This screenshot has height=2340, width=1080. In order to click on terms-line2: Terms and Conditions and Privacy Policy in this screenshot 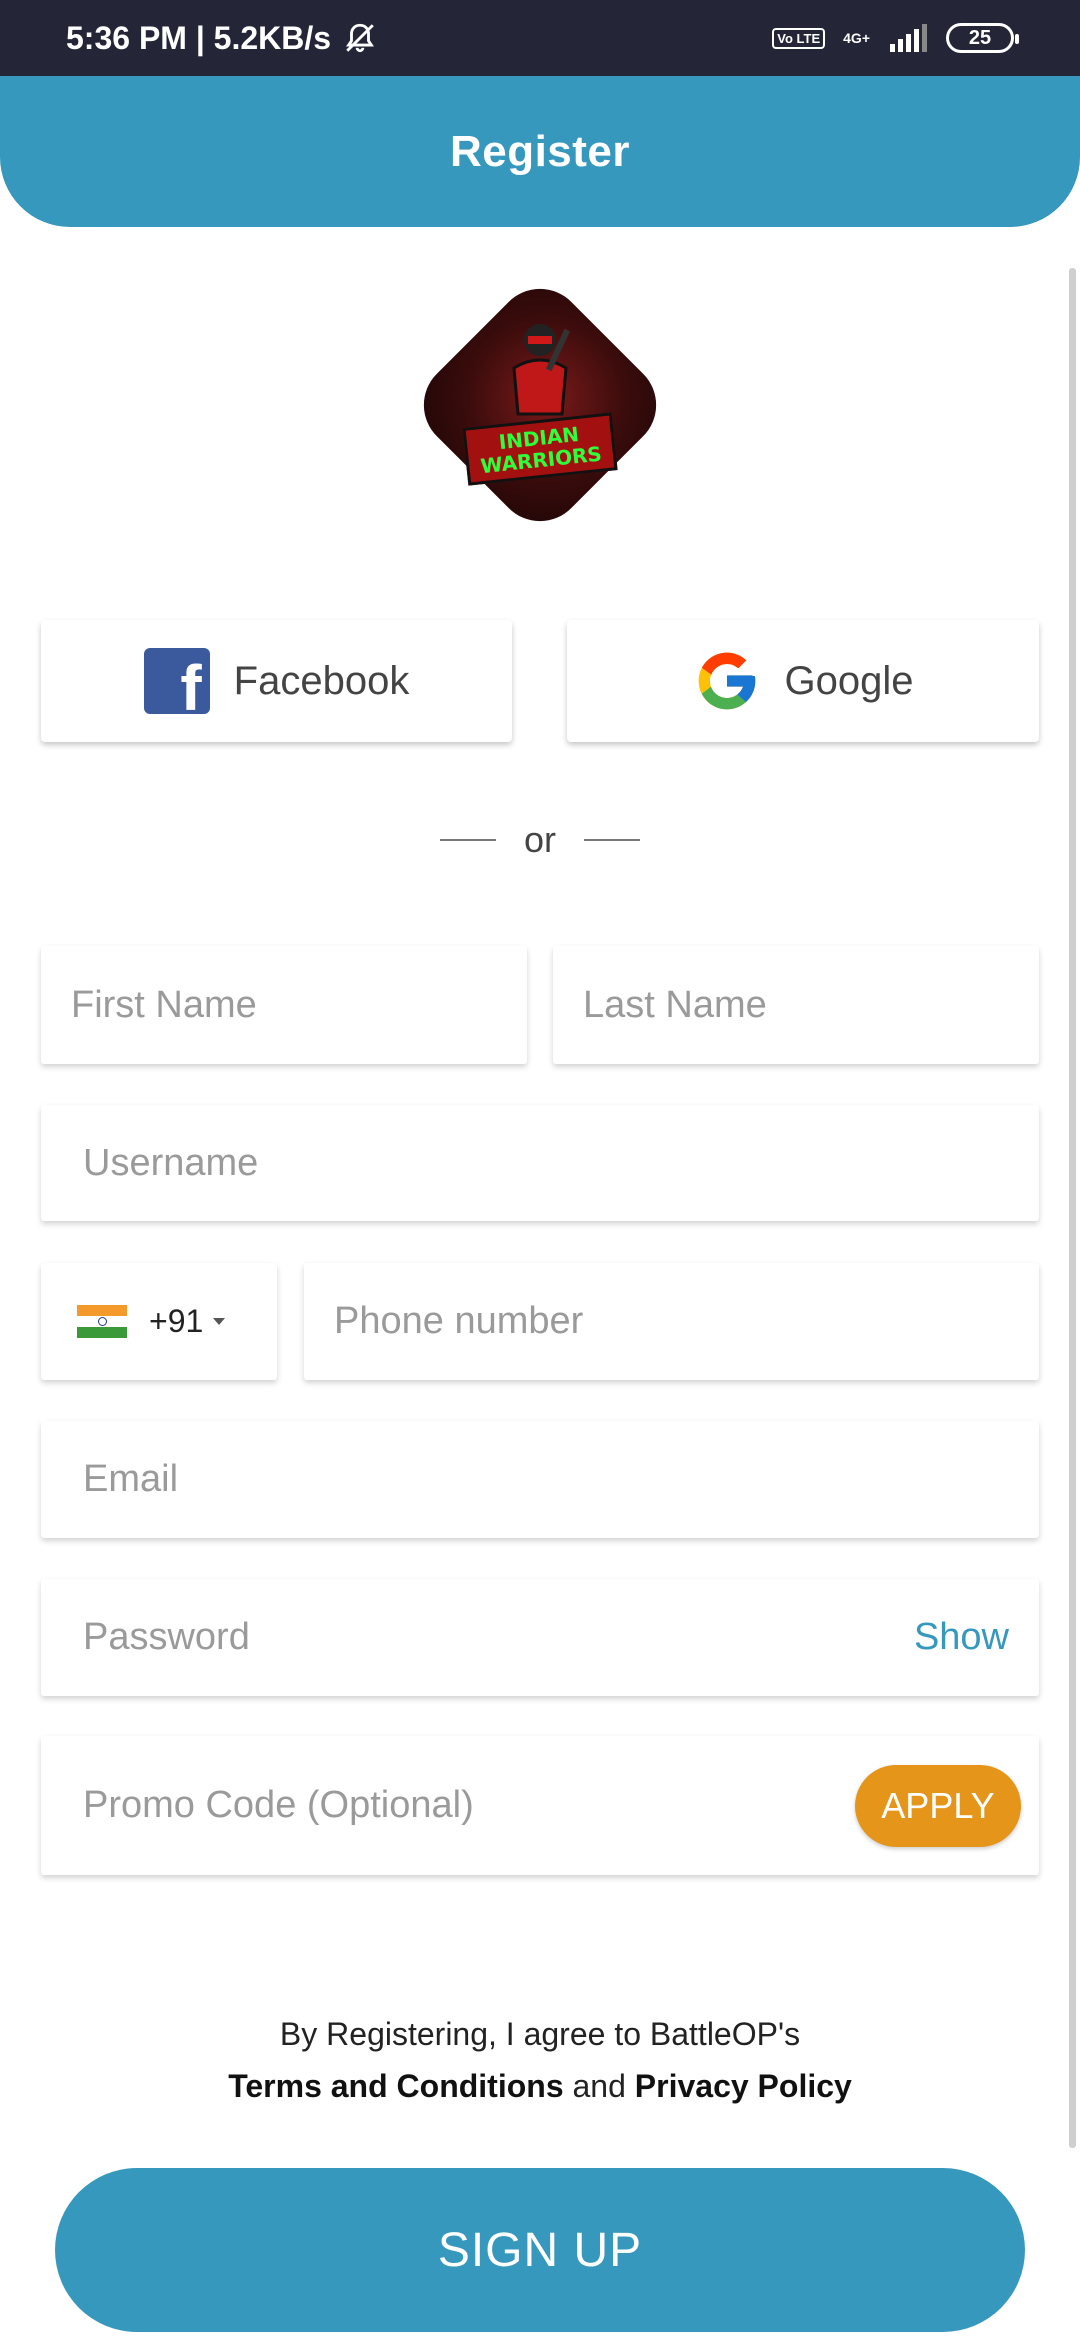, I will do `click(540, 2086)`.